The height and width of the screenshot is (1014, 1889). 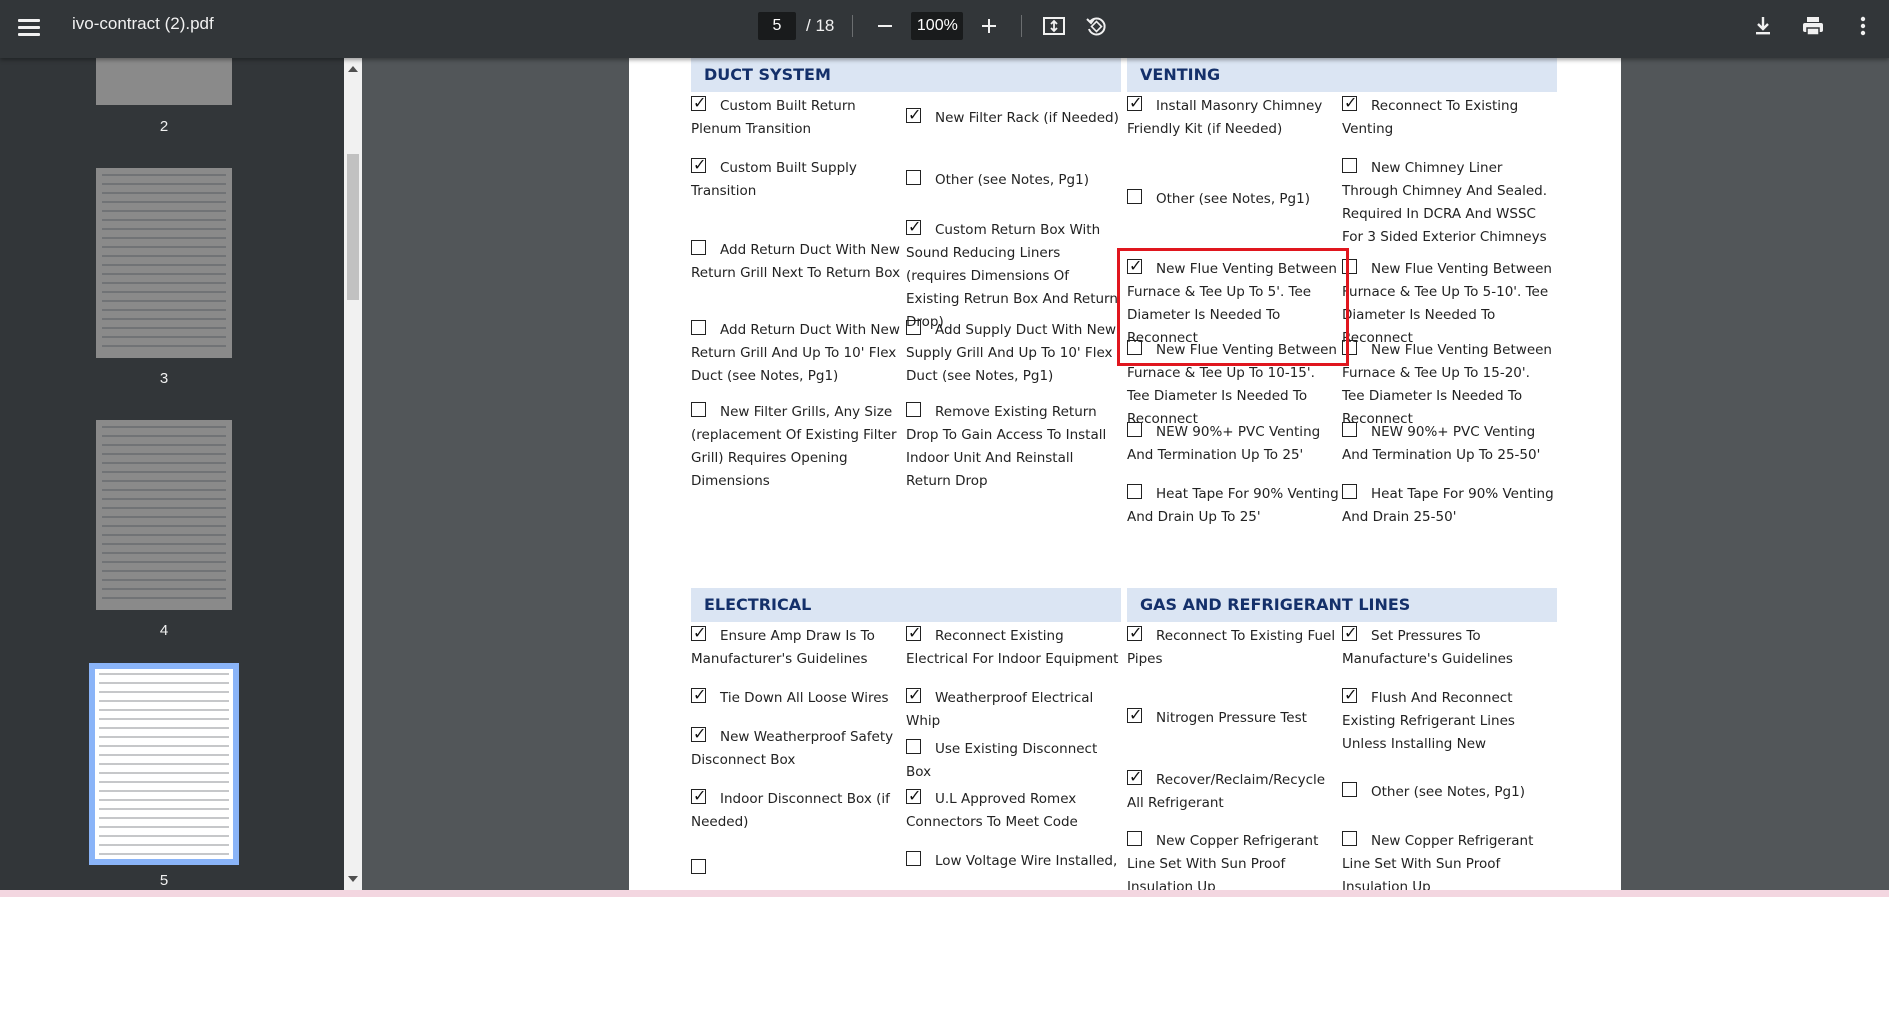 I want to click on scroll-down-arrow-icon, so click(x=353, y=879).